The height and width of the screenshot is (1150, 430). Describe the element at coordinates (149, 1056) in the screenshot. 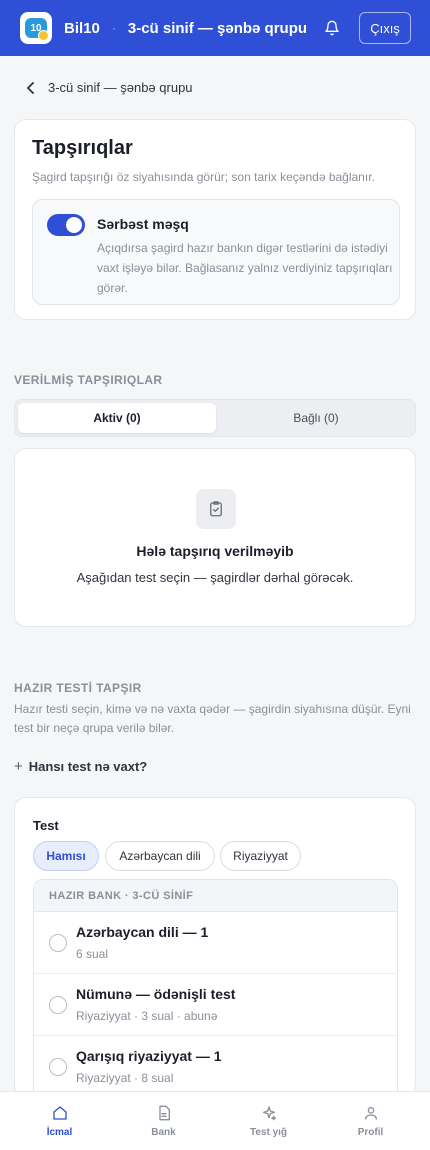

I see `test-title: Qarışıq riyaziyyat — 1` at that location.